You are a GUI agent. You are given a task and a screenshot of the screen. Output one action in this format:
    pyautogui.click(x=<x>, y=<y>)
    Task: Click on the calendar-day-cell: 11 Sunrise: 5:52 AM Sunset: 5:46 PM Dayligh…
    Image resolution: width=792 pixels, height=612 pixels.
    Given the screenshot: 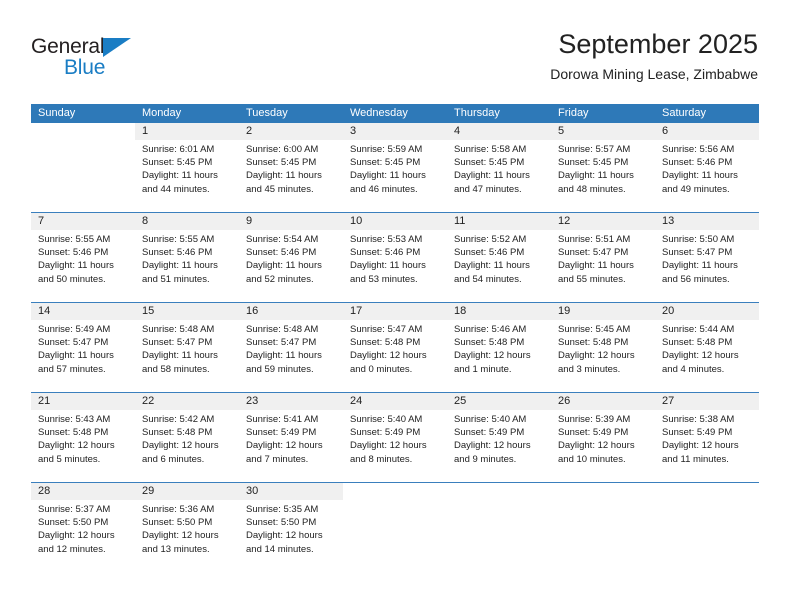 What is the action you would take?
    pyautogui.click(x=499, y=257)
    